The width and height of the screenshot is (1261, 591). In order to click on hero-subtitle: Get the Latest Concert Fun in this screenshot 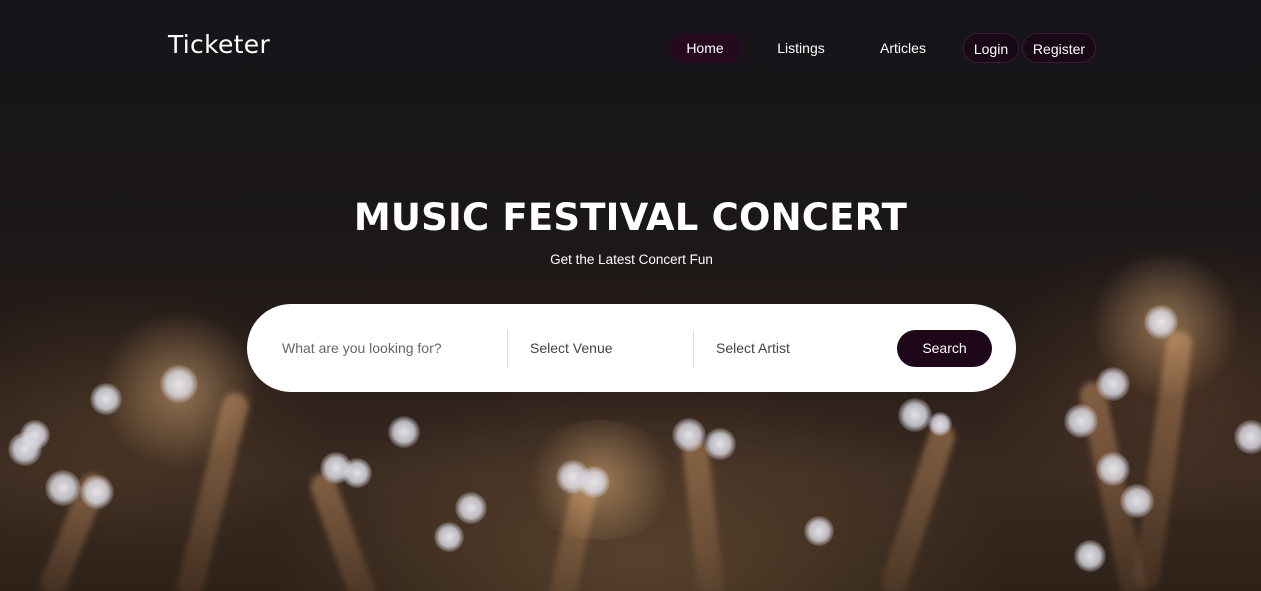, I will do `click(631, 259)`.